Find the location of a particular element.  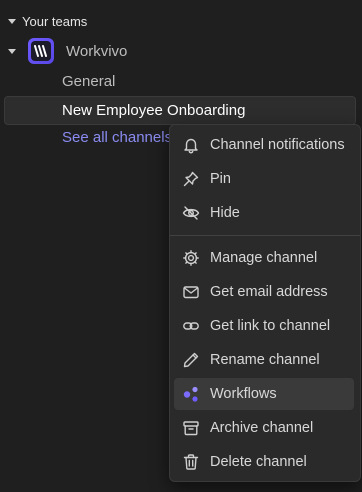

archive-icon is located at coordinates (191, 428).